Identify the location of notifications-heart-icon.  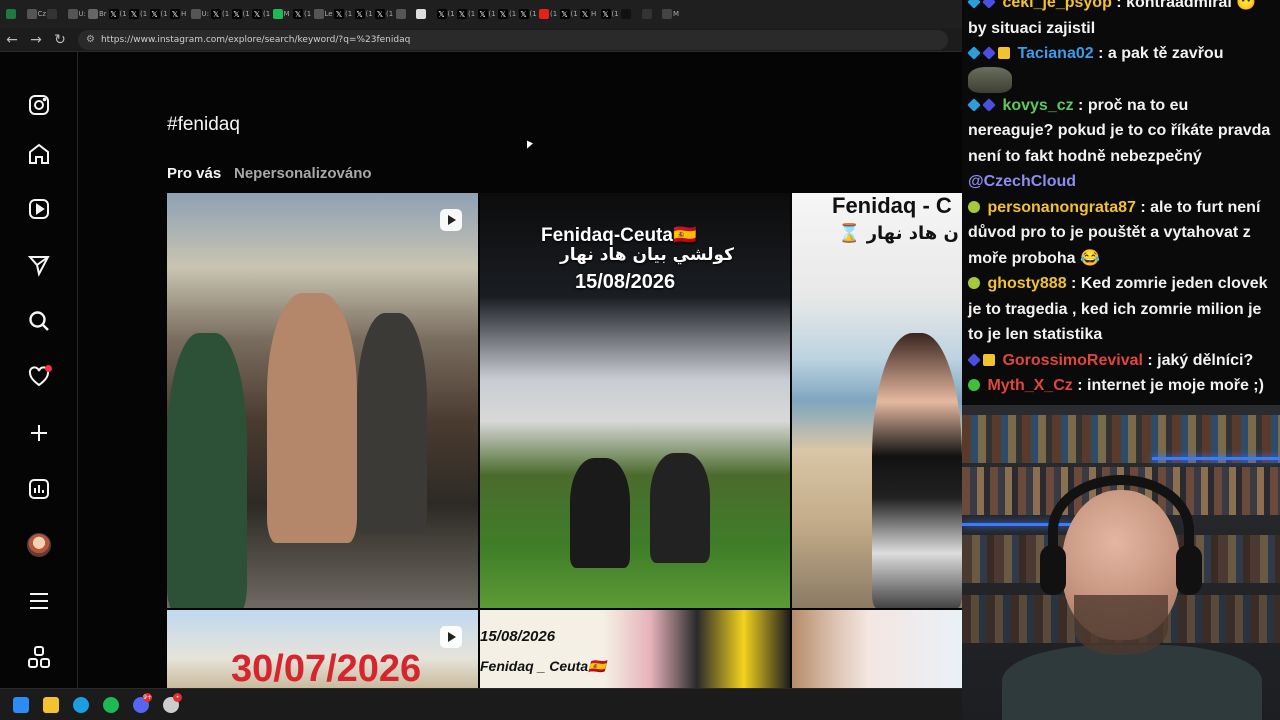
(39, 377).